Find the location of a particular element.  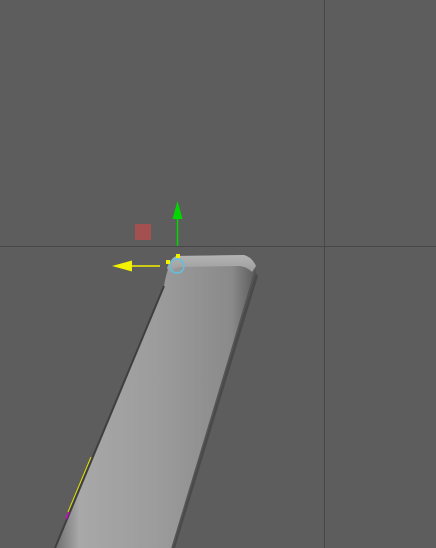

manipulator-y-arrow-icon is located at coordinates (177, 210).